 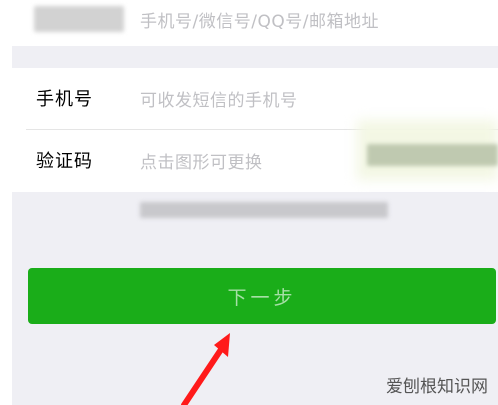 I want to click on phone-input: 可收发短信的手机号, so click(x=219, y=98).